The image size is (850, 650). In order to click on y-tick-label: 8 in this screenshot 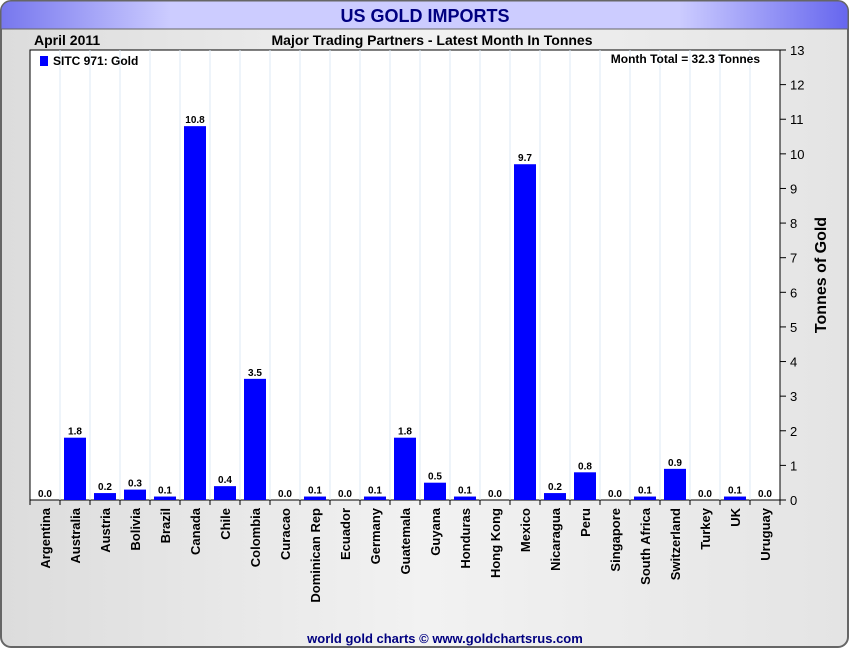, I will do `click(793, 223)`.